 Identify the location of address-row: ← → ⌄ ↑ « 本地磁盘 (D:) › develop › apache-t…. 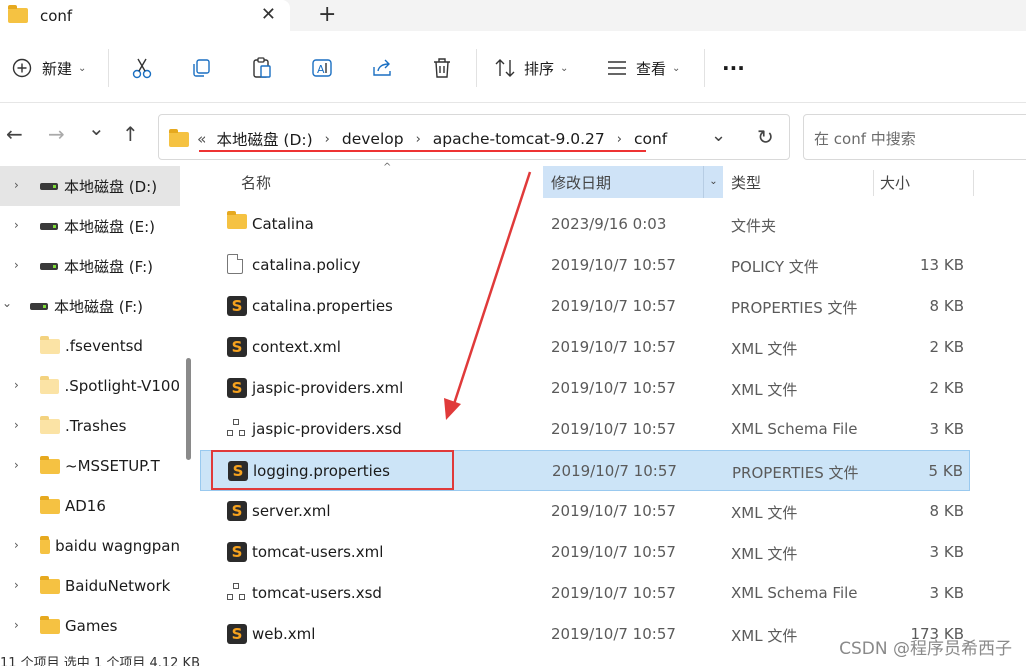
(513, 133).